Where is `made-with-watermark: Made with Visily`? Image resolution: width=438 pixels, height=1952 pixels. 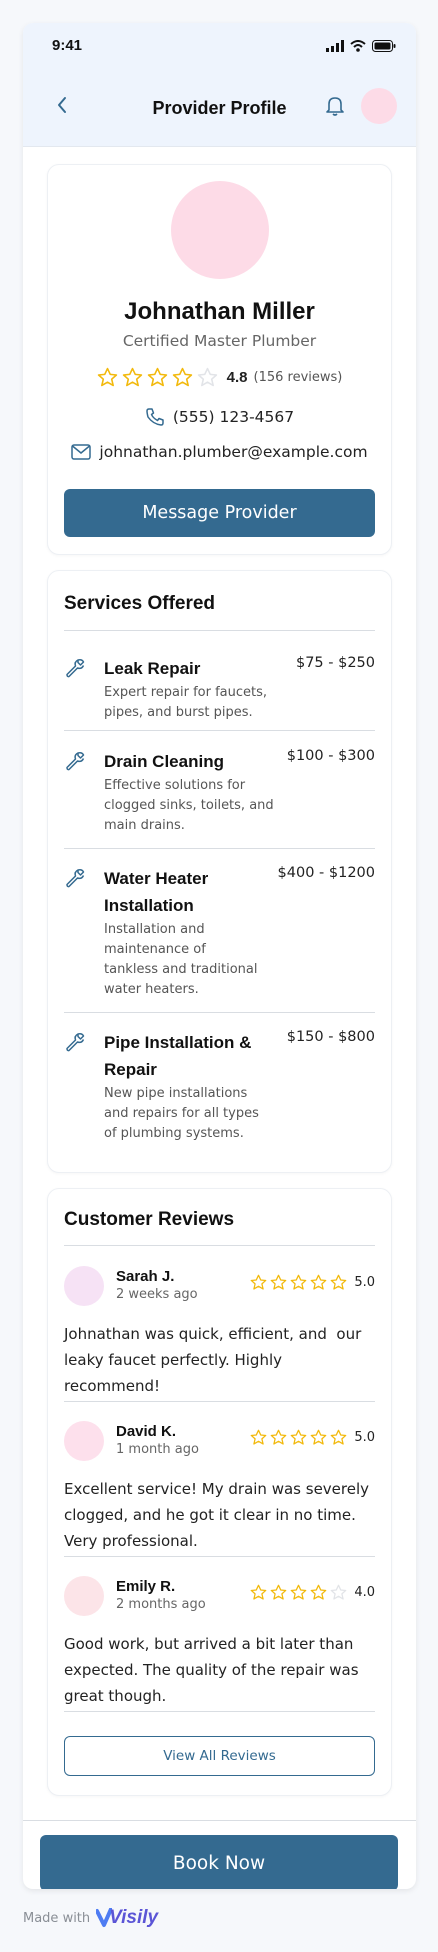
made-with-watermark: Made with Visily is located at coordinates (90, 1918).